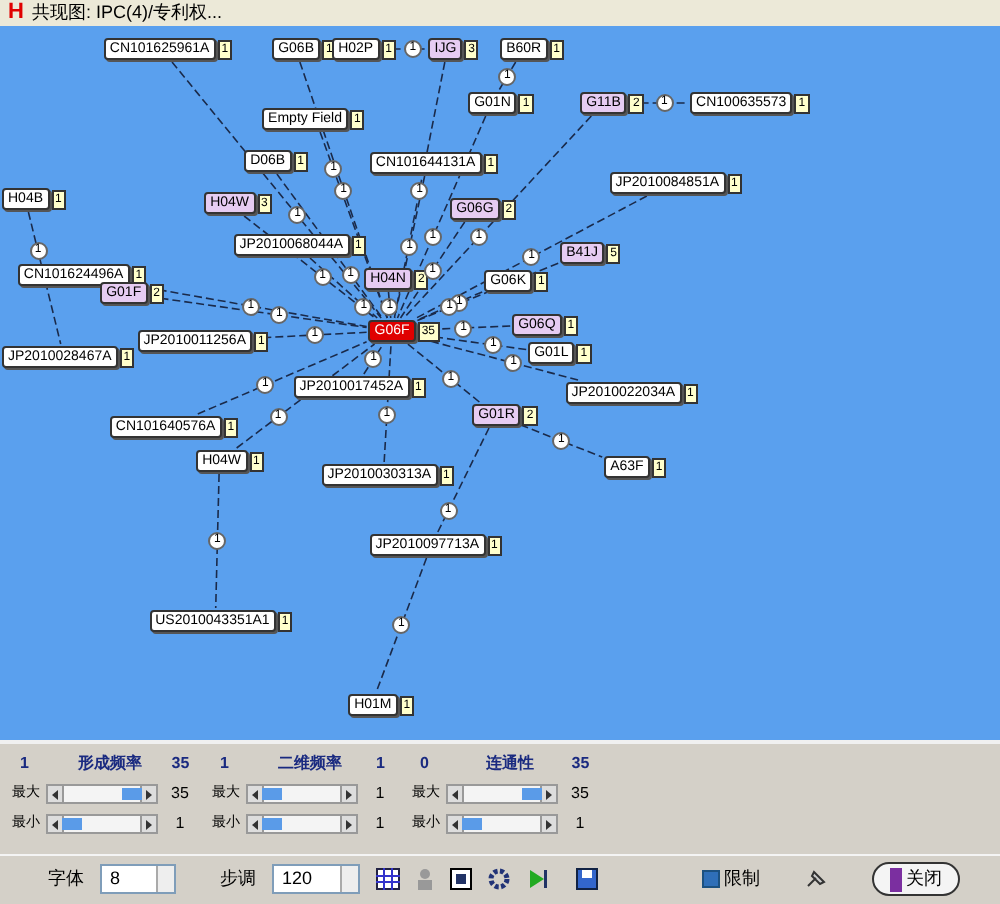 The image size is (1000, 904). What do you see at coordinates (138, 879) in the screenshot?
I see `font-spinbox: 8` at bounding box center [138, 879].